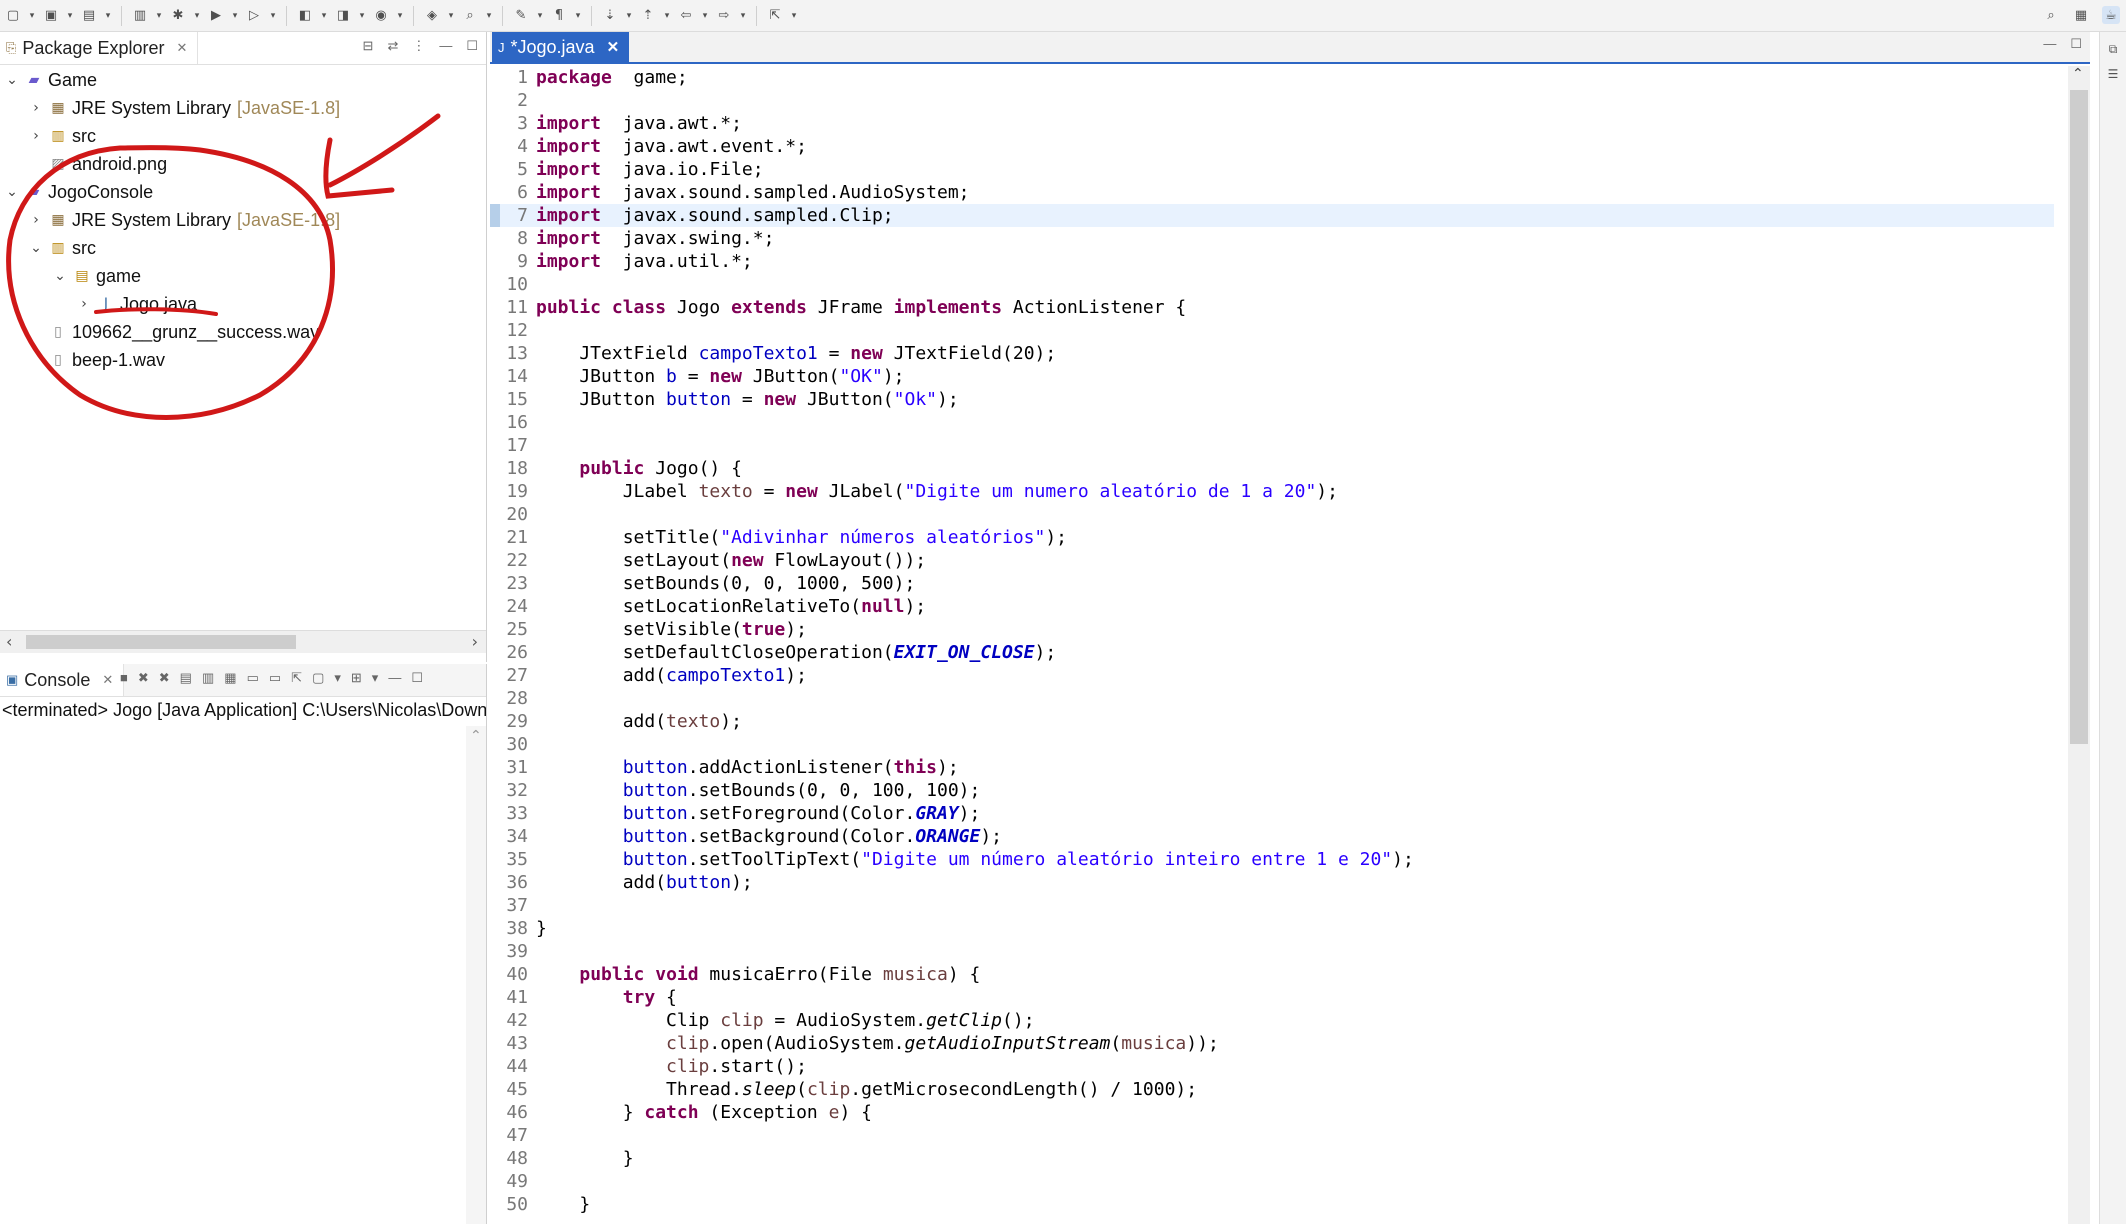 The image size is (2126, 1224). Describe the element at coordinates (243, 276) in the screenshot. I see `tree-item: ⌄ ▤ game` at that location.